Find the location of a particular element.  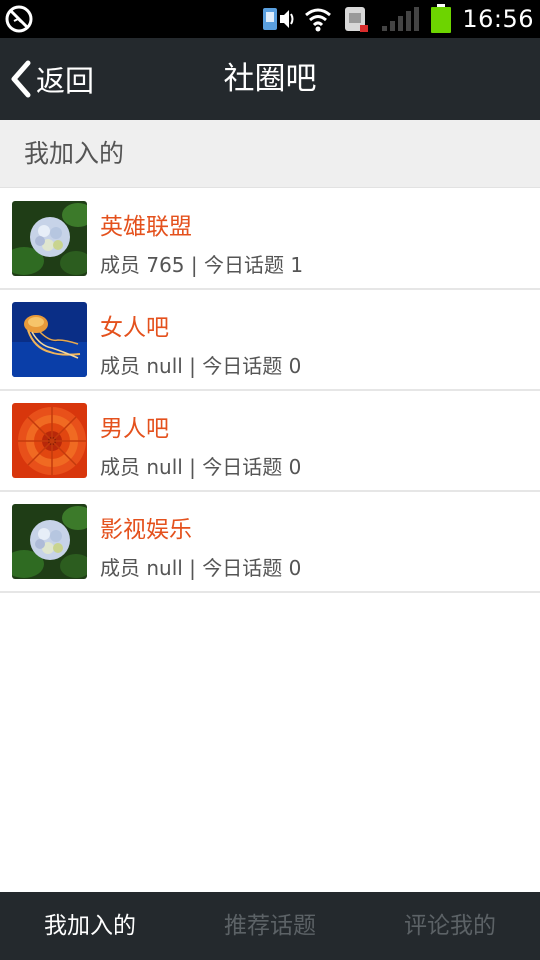

tab-joined: 我加入的 is located at coordinates (90, 926).